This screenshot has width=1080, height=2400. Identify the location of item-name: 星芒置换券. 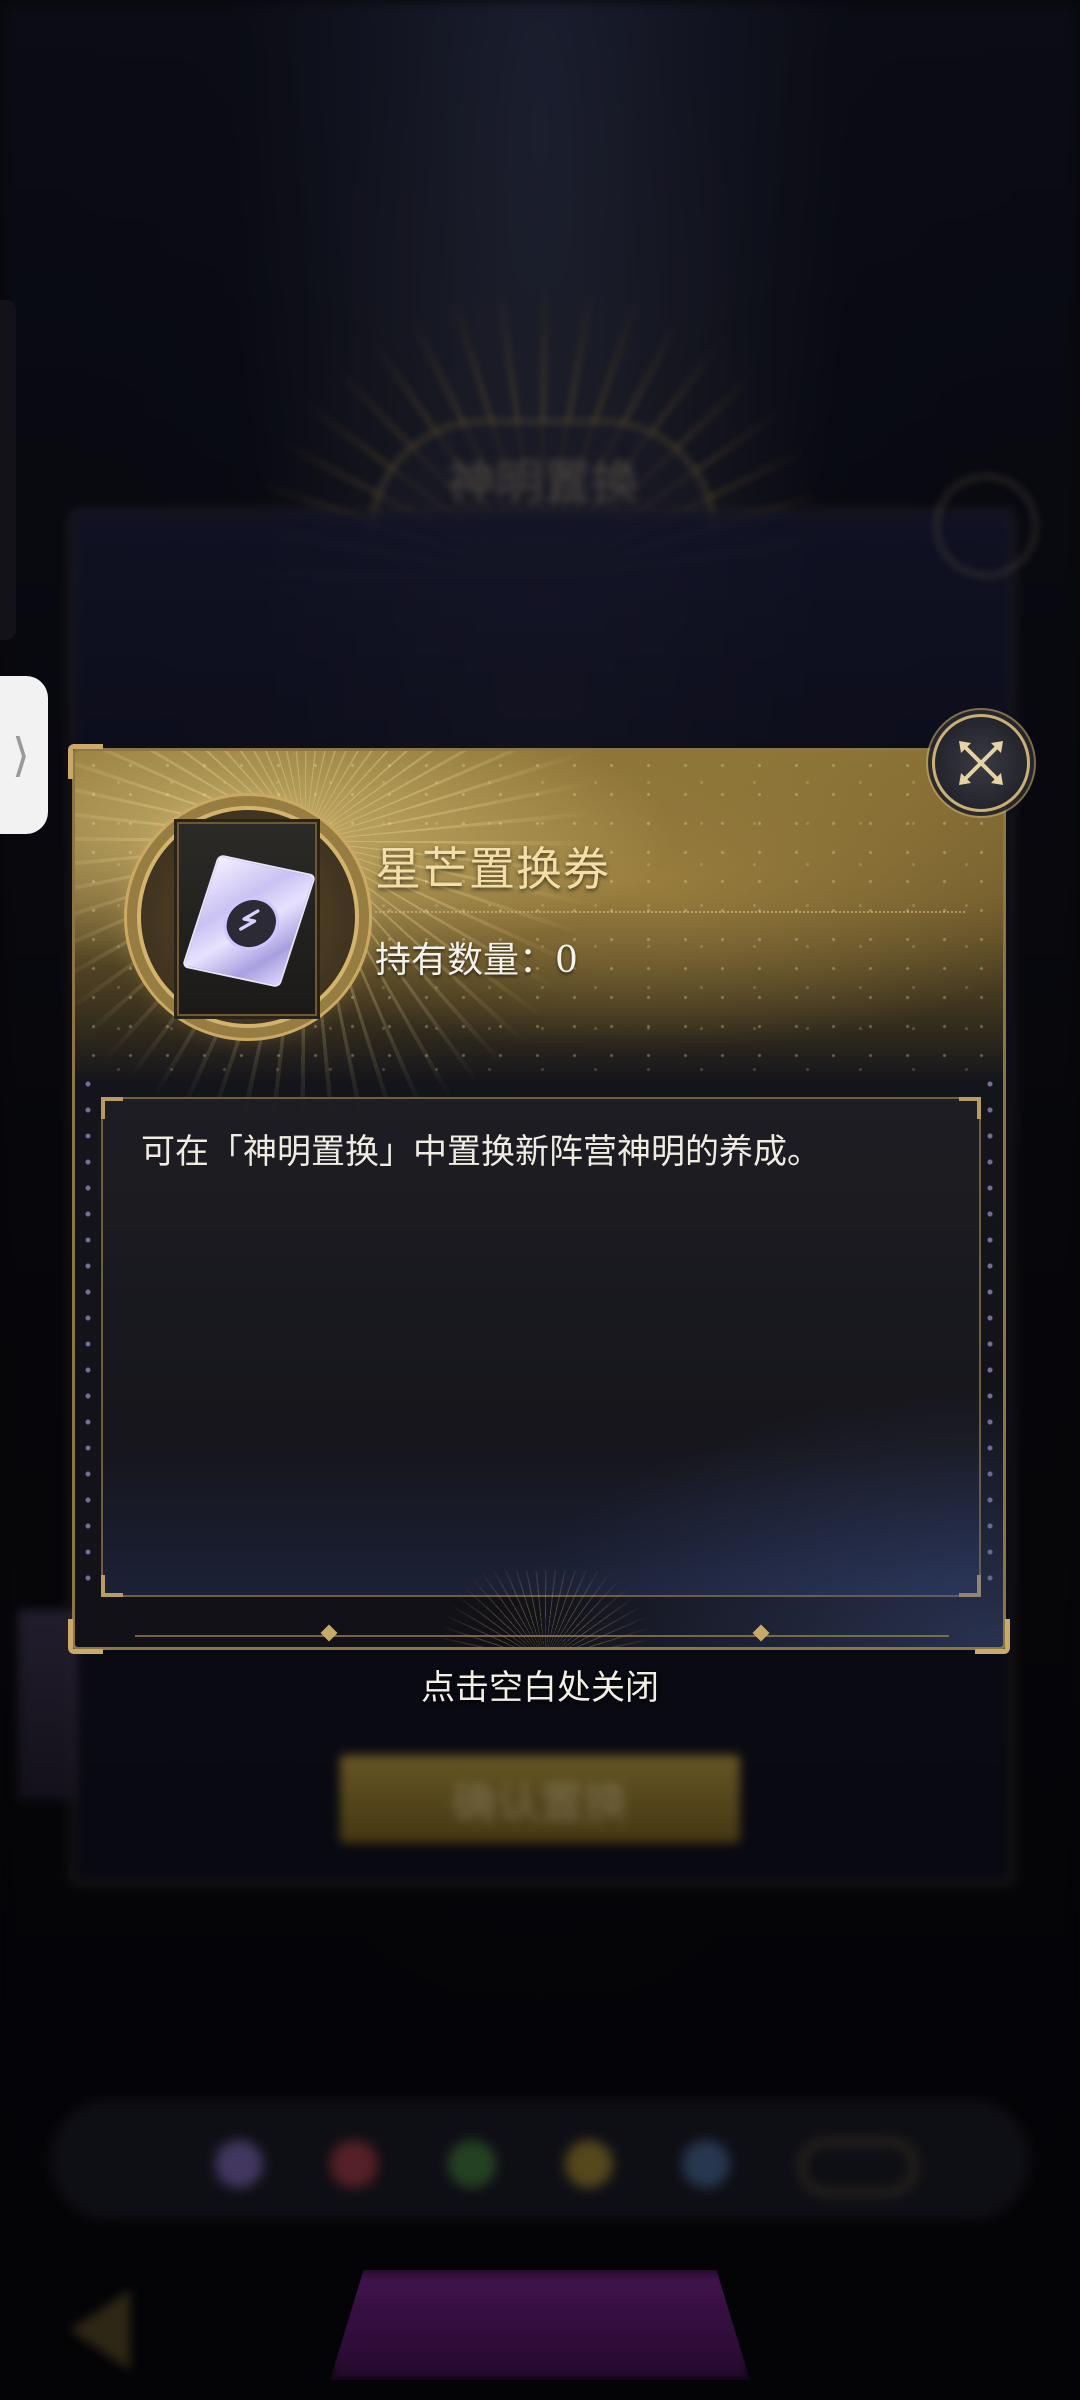
(492, 869).